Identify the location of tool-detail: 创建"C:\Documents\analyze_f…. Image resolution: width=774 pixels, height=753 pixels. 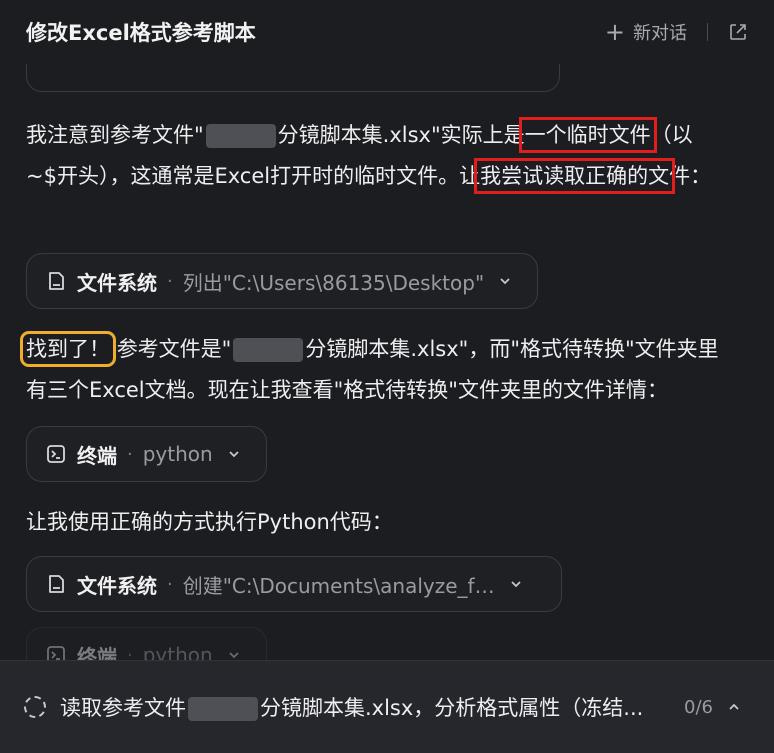
(338, 585).